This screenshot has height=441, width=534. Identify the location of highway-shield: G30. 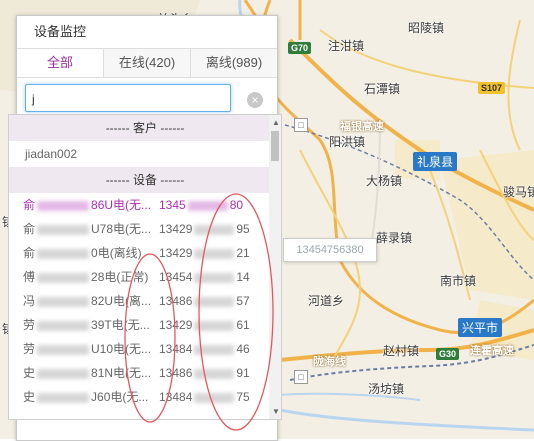
(448, 354).